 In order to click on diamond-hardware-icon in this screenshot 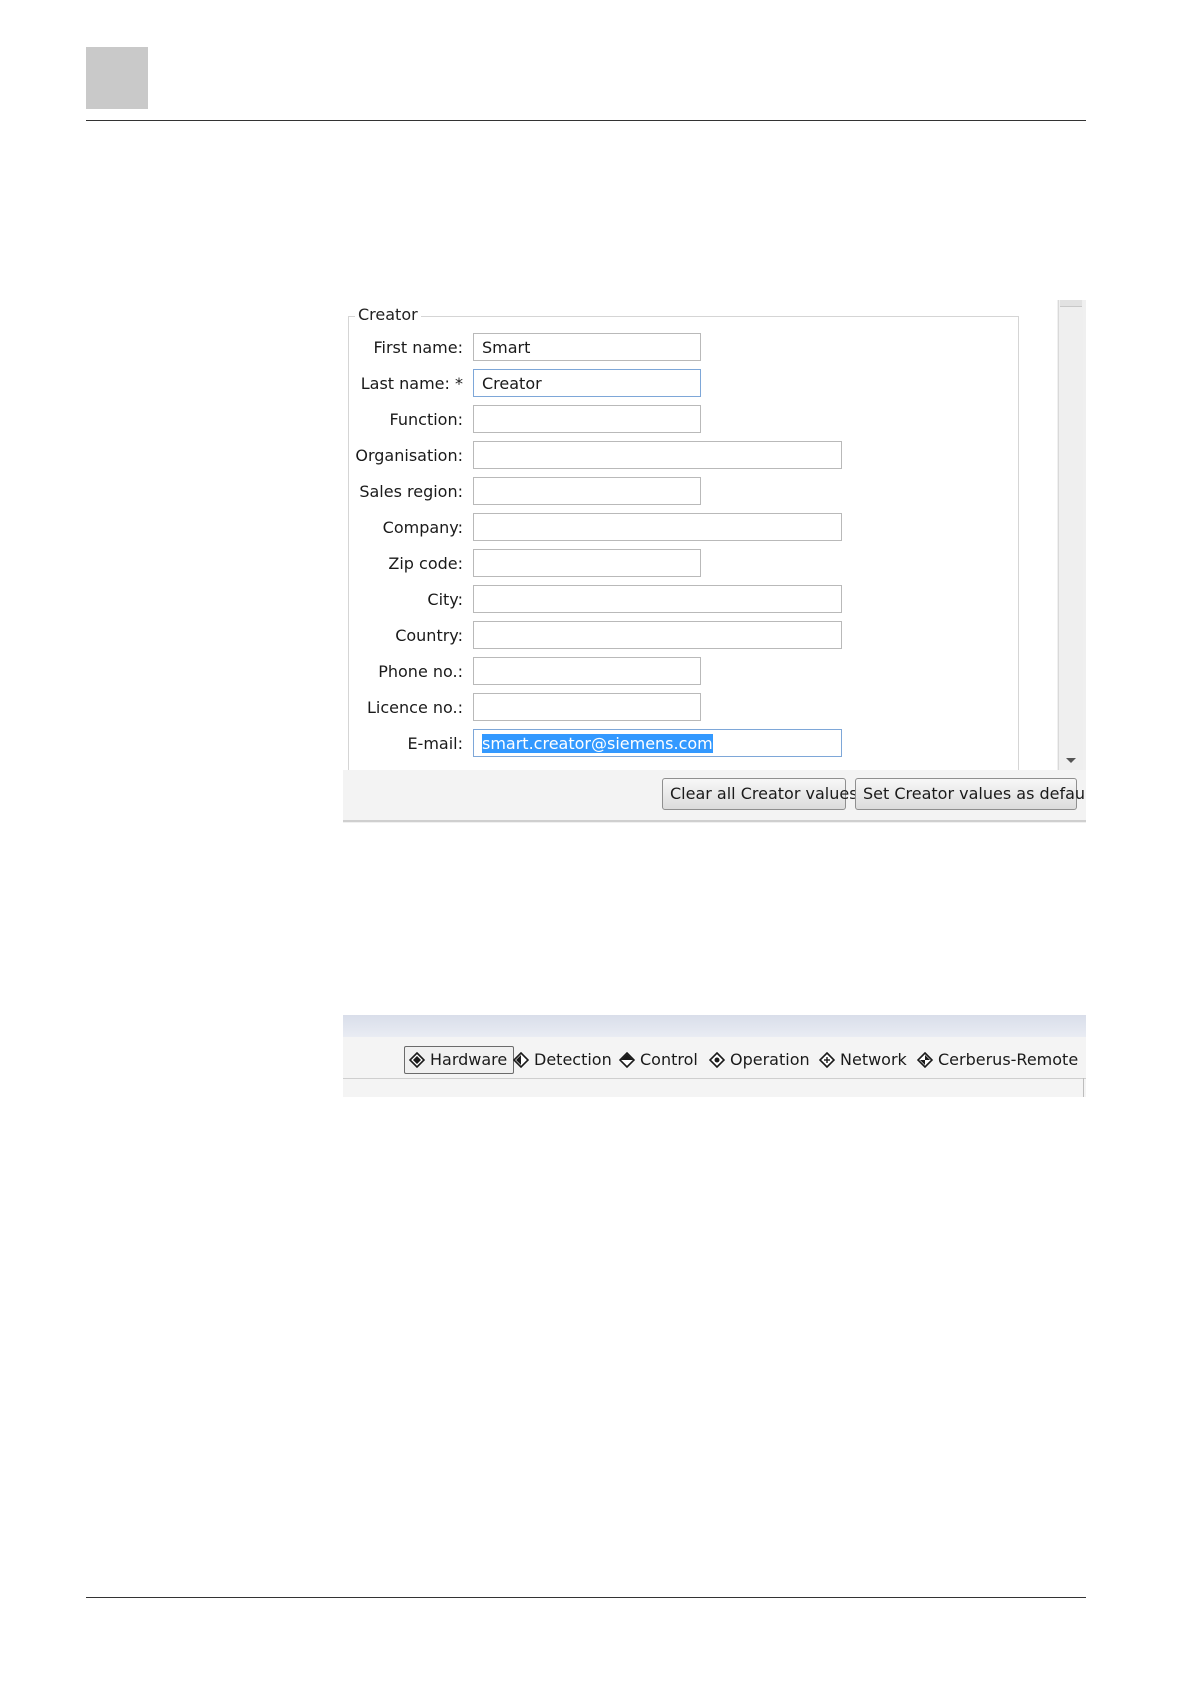, I will do `click(417, 1060)`.